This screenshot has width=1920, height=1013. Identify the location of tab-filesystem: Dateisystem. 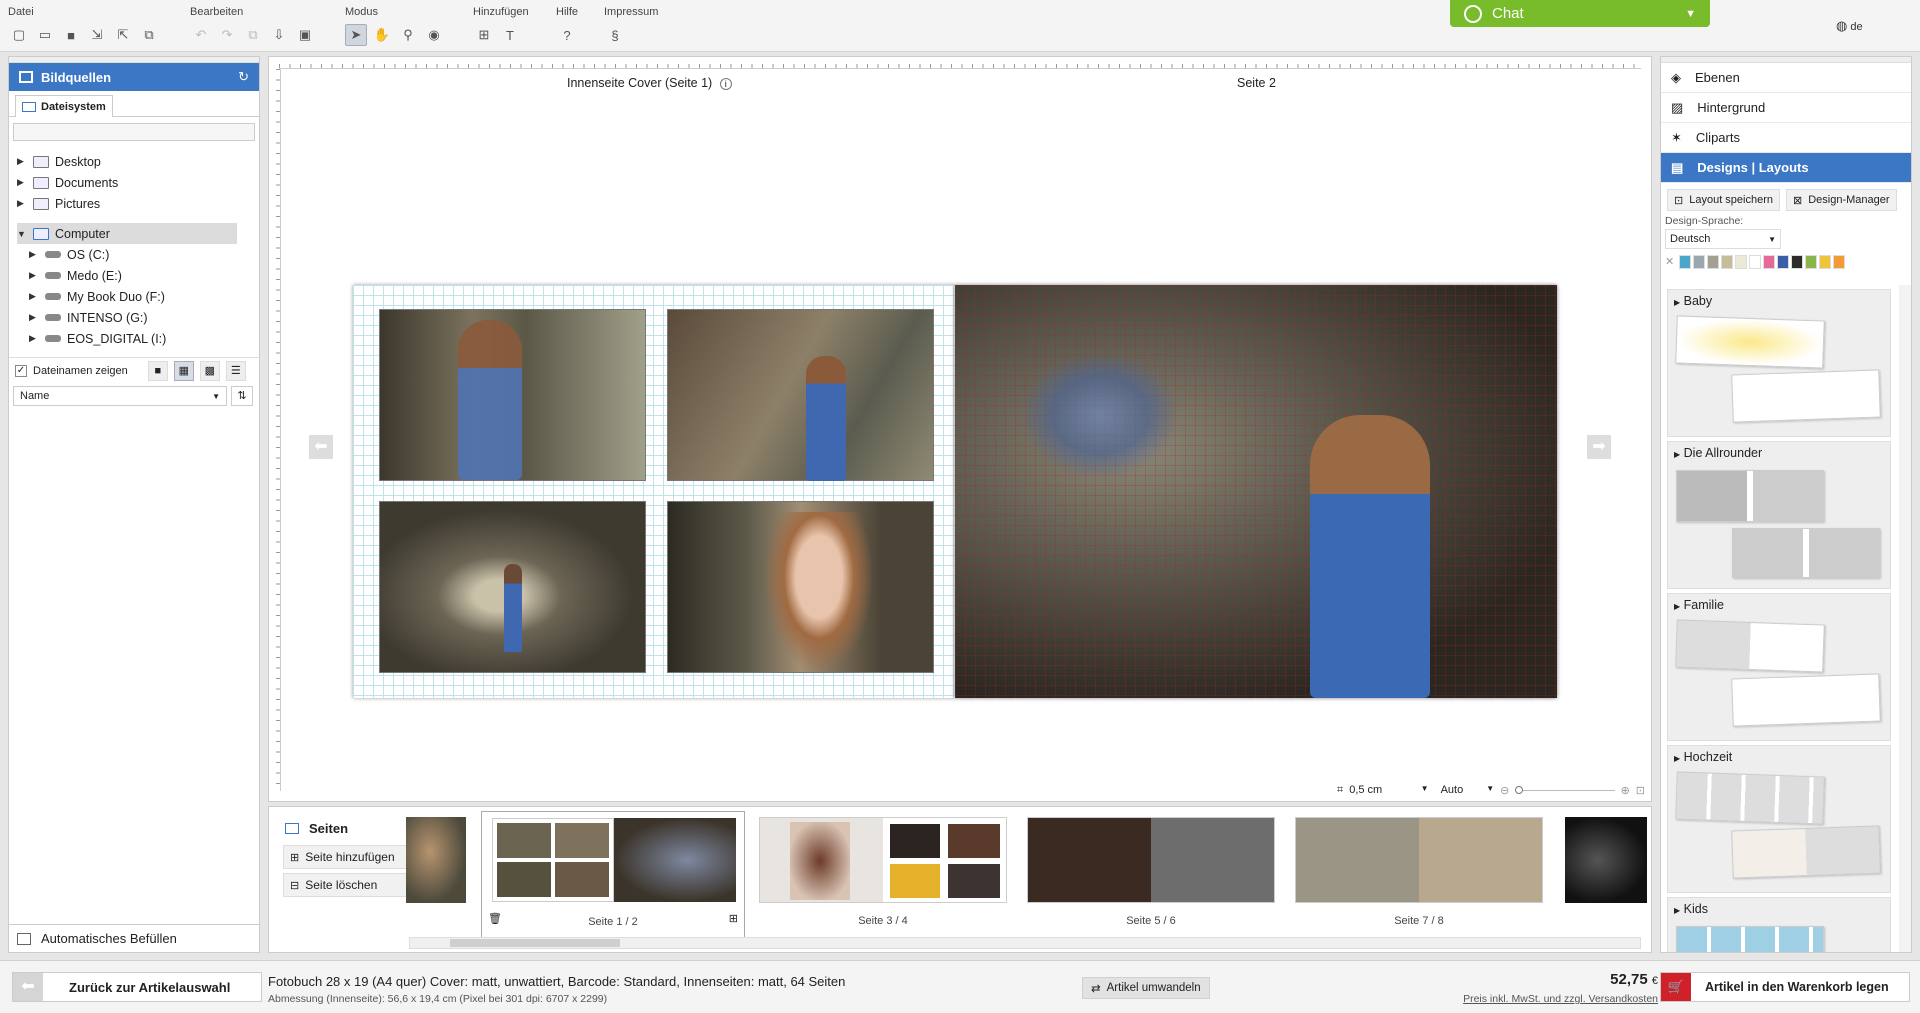
(64, 106).